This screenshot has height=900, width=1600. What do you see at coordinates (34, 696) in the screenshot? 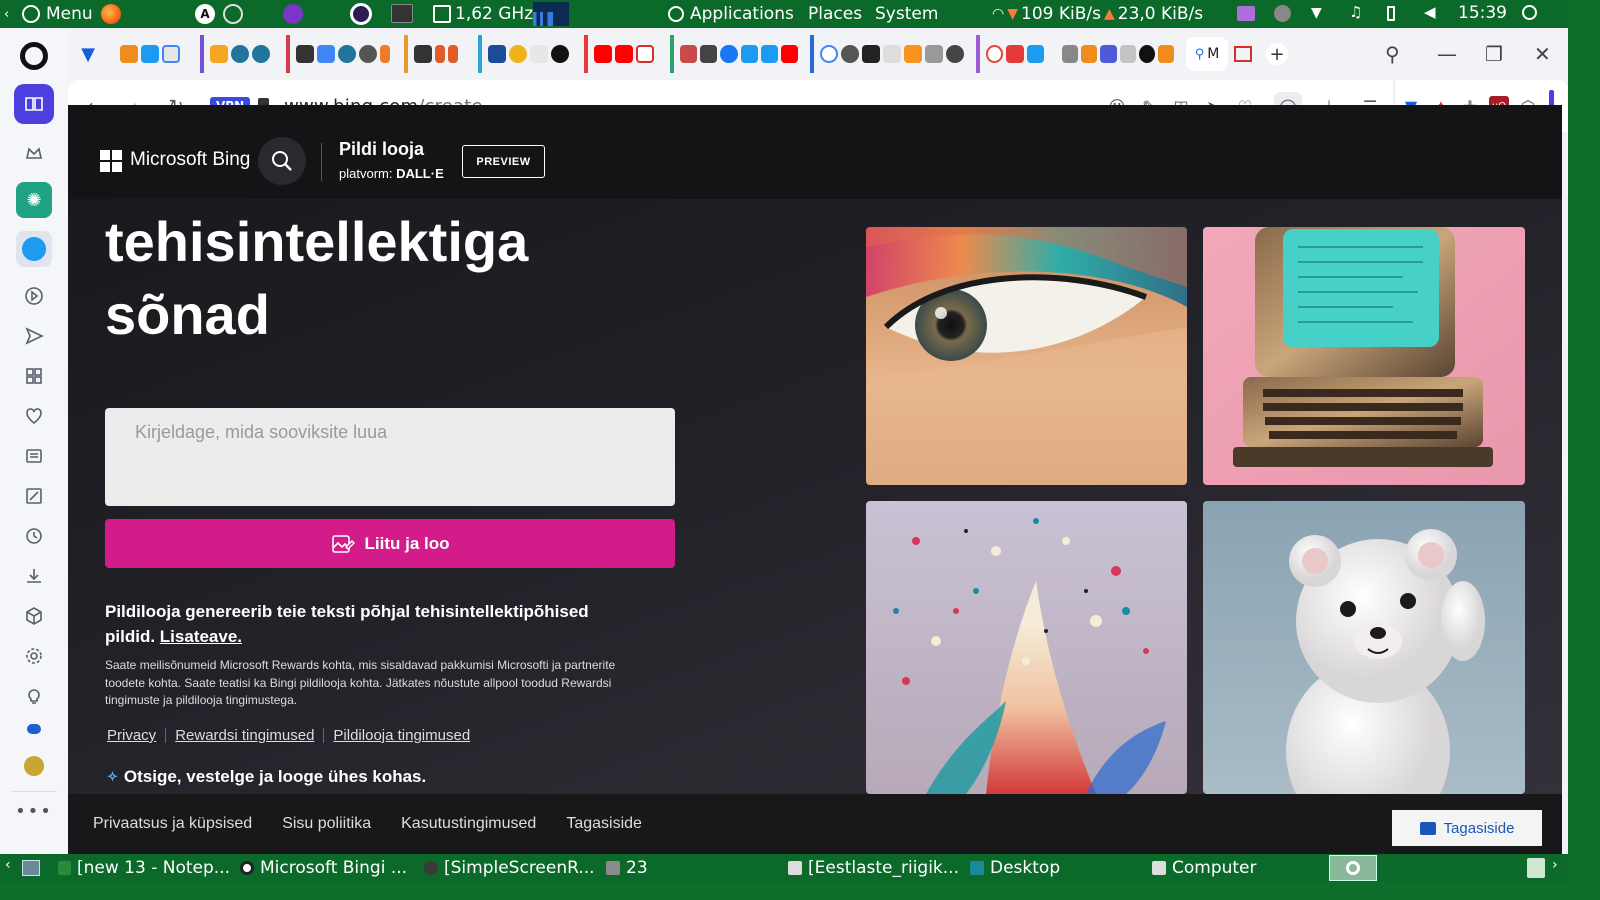
I see `tips-lightbulb-icon` at bounding box center [34, 696].